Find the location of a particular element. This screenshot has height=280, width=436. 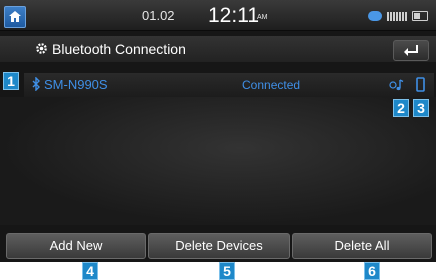

home-icon is located at coordinates (15, 16).